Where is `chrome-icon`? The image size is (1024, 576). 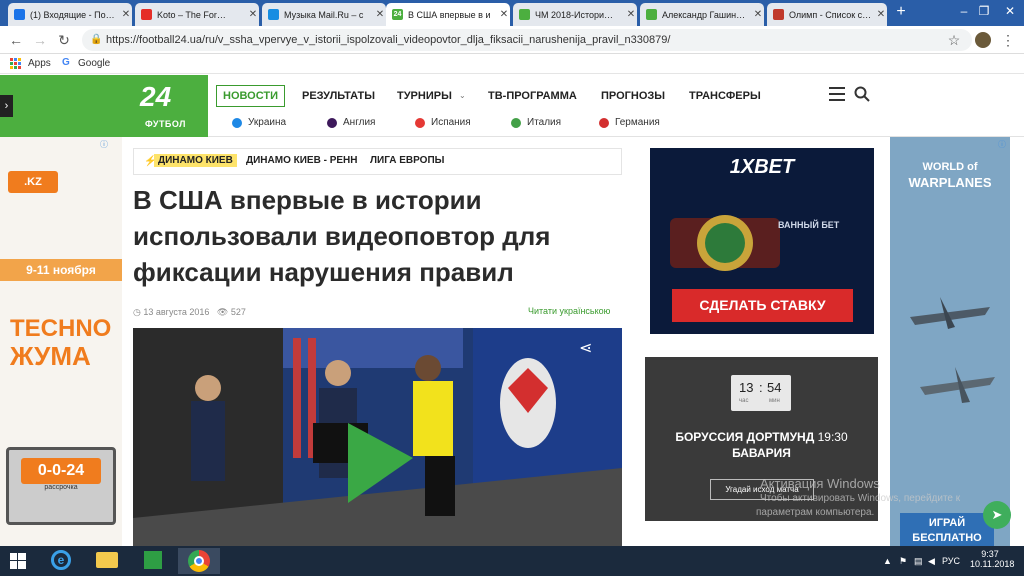
chrome-icon is located at coordinates (199, 561).